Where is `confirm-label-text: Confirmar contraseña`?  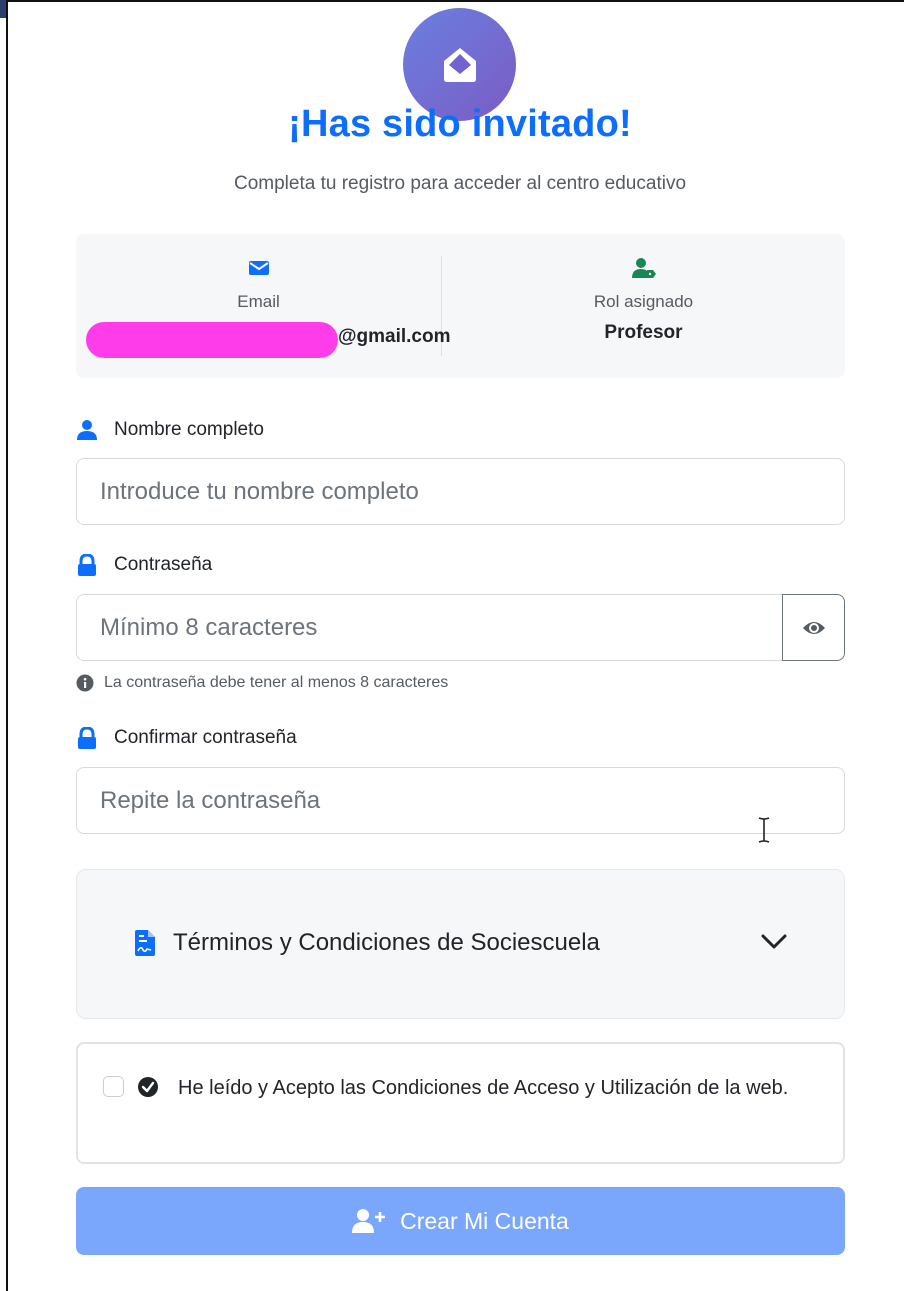
confirm-label-text: Confirmar contraseña is located at coordinates (205, 737).